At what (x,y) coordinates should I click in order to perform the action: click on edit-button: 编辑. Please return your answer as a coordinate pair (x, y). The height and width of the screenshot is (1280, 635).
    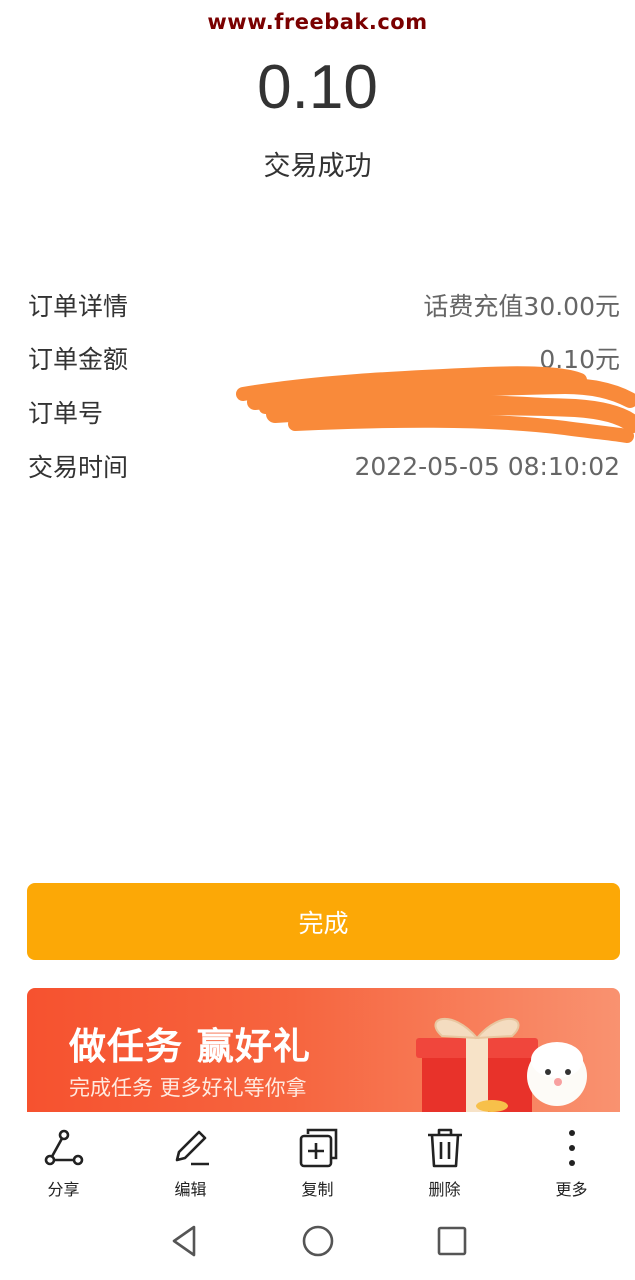
    Looking at the image, I should click on (190, 1157).